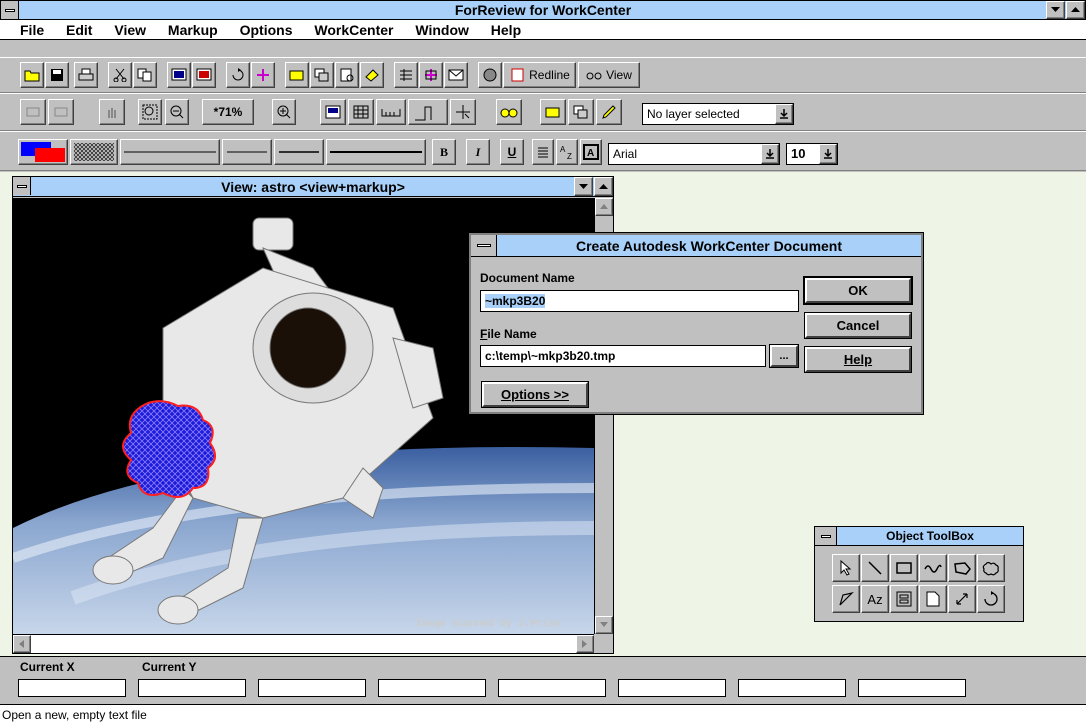 Image resolution: width=1086 pixels, height=724 pixels. I want to click on scroll-up-button, so click(604, 207).